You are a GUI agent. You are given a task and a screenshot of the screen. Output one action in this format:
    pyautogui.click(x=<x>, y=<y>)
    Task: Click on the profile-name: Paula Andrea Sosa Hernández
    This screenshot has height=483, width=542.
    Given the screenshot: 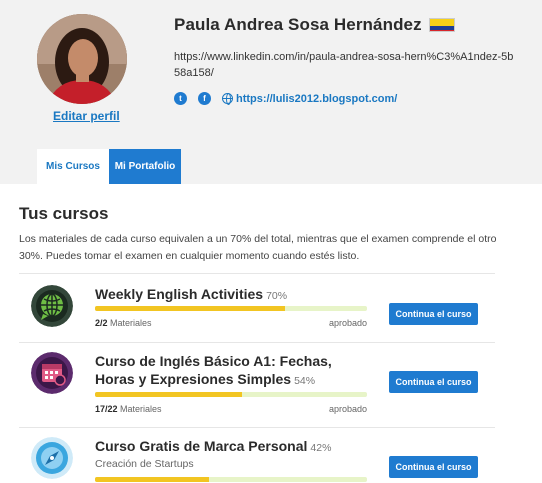 What is the action you would take?
    pyautogui.click(x=314, y=25)
    